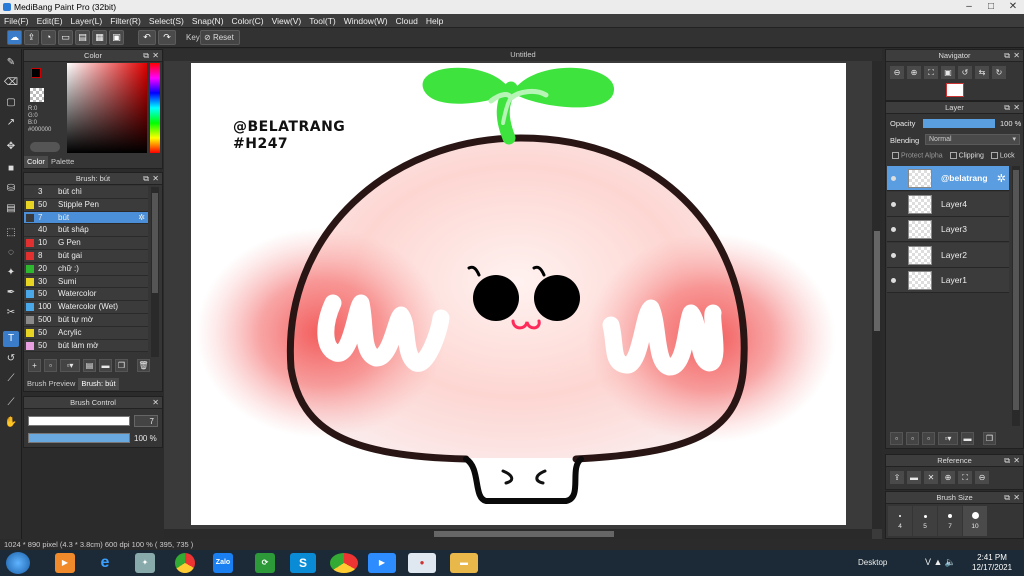 Image resolution: width=1024 pixels, height=576 pixels. I want to click on tray-icons: V ▲ 🔈, so click(940, 562).